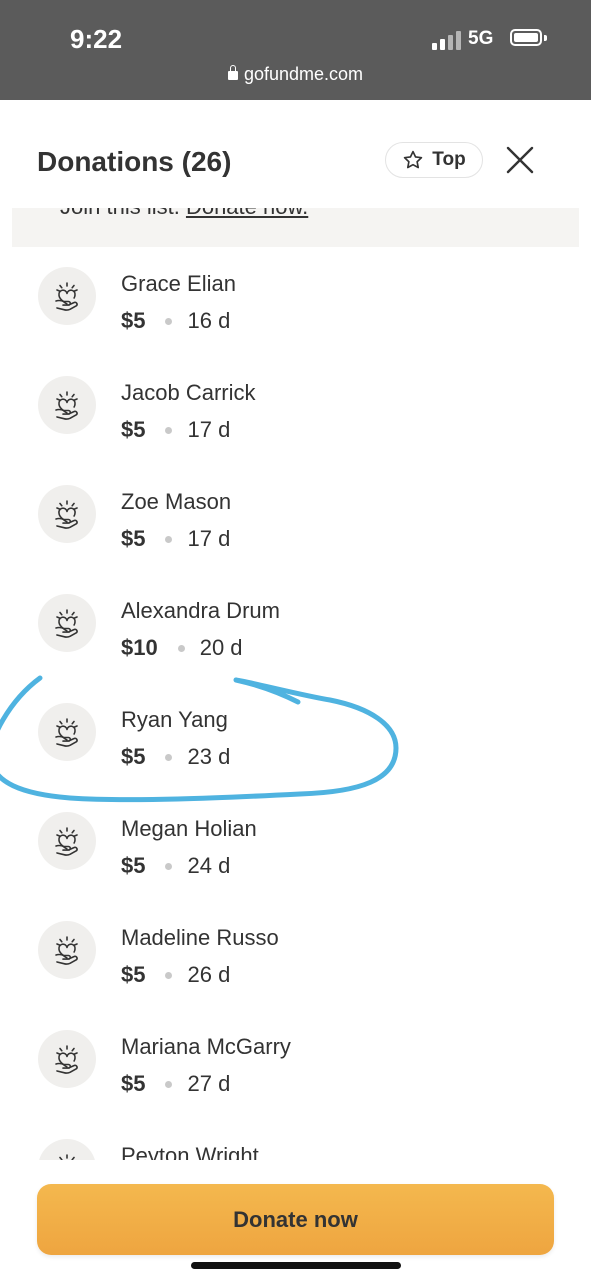  I want to click on donation-meta: $10 20 d, so click(182, 648).